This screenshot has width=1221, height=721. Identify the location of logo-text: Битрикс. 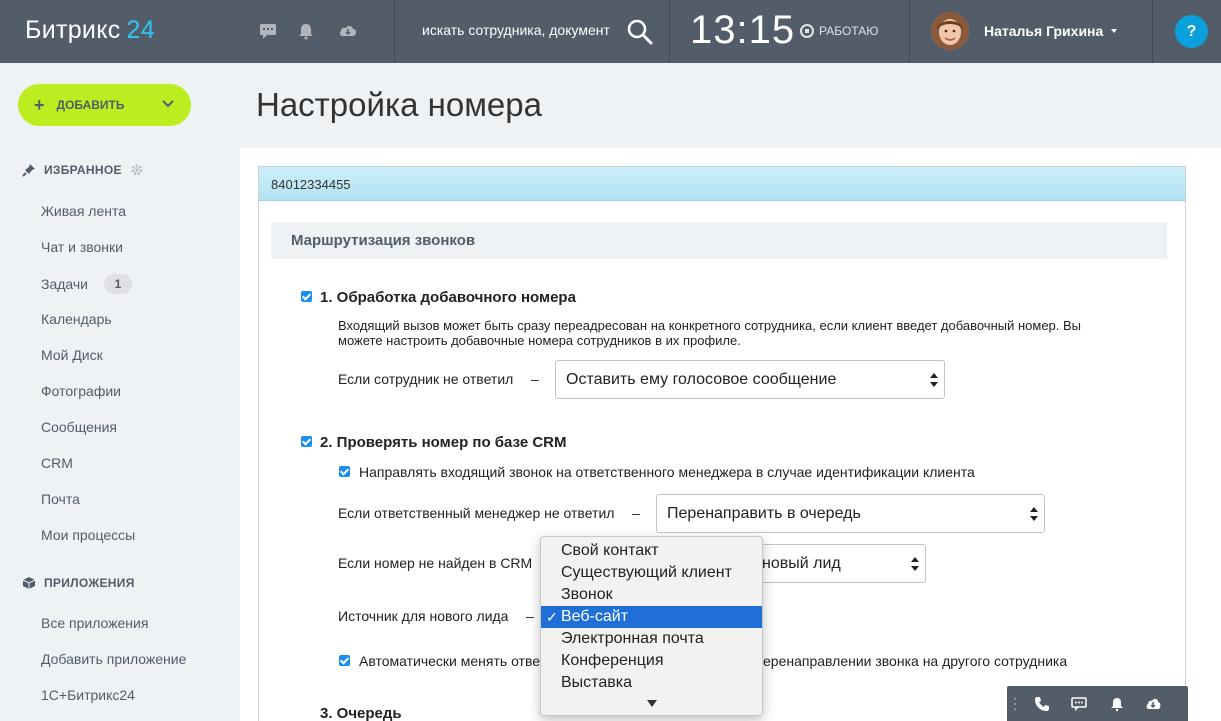
(73, 30).